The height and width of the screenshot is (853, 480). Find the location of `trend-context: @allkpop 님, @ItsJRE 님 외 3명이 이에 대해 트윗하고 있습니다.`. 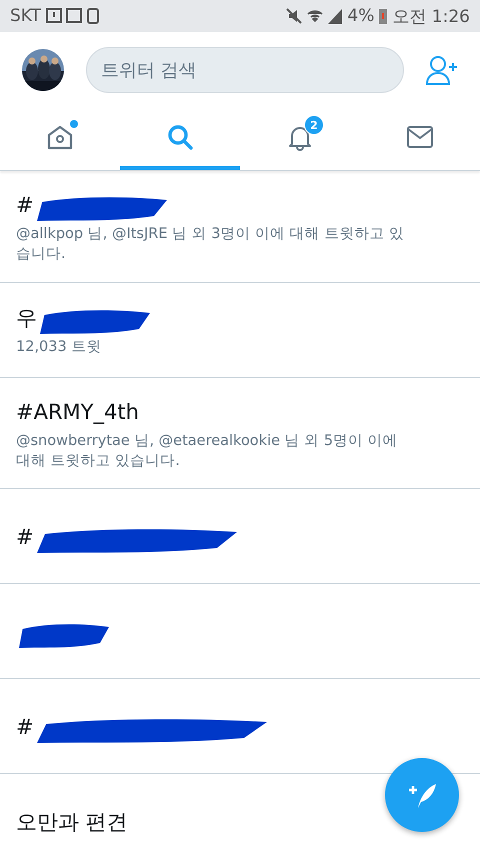

trend-context: @allkpop 님, @ItsJRE 님 외 3명이 이에 대해 트윗하고 있습니다. is located at coordinates (210, 244).